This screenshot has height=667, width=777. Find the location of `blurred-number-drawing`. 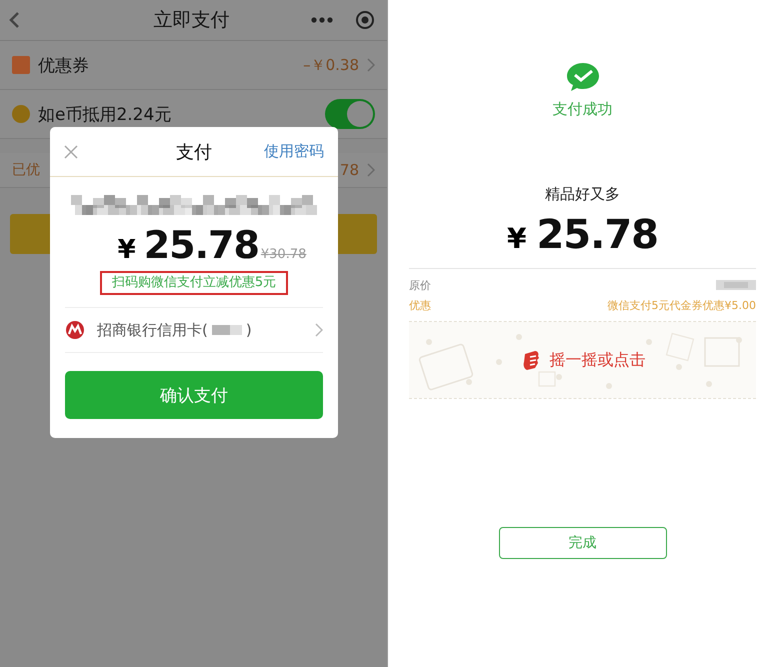

blurred-number-drawing is located at coordinates (227, 330).